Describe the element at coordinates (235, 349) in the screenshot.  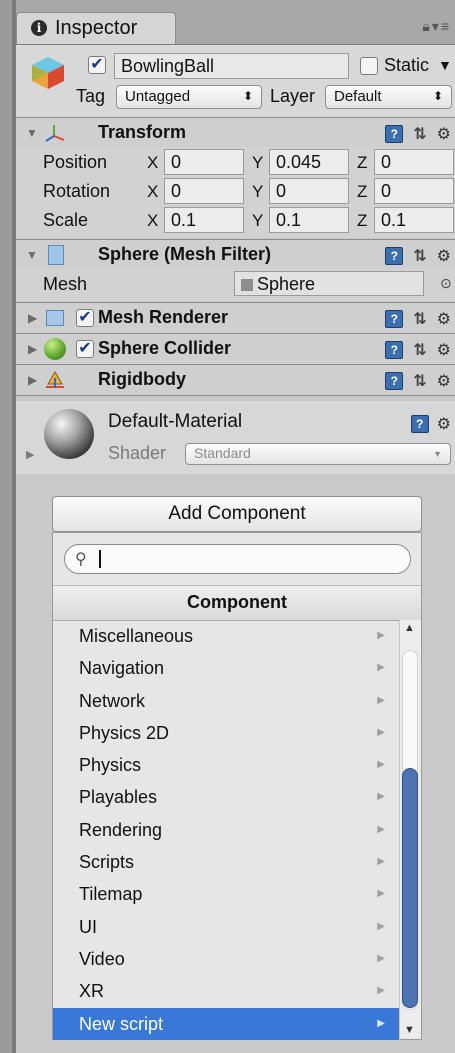
I see `sphere-collider-header: ▶ ✔ Sphere Collider ? ⇅ ⚙` at that location.